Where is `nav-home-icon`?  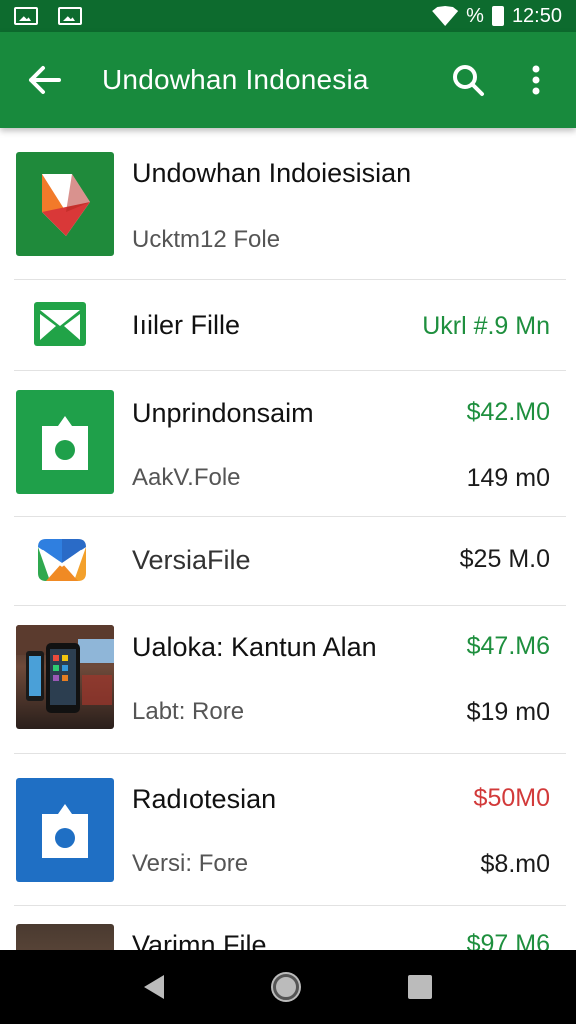 nav-home-icon is located at coordinates (285, 987).